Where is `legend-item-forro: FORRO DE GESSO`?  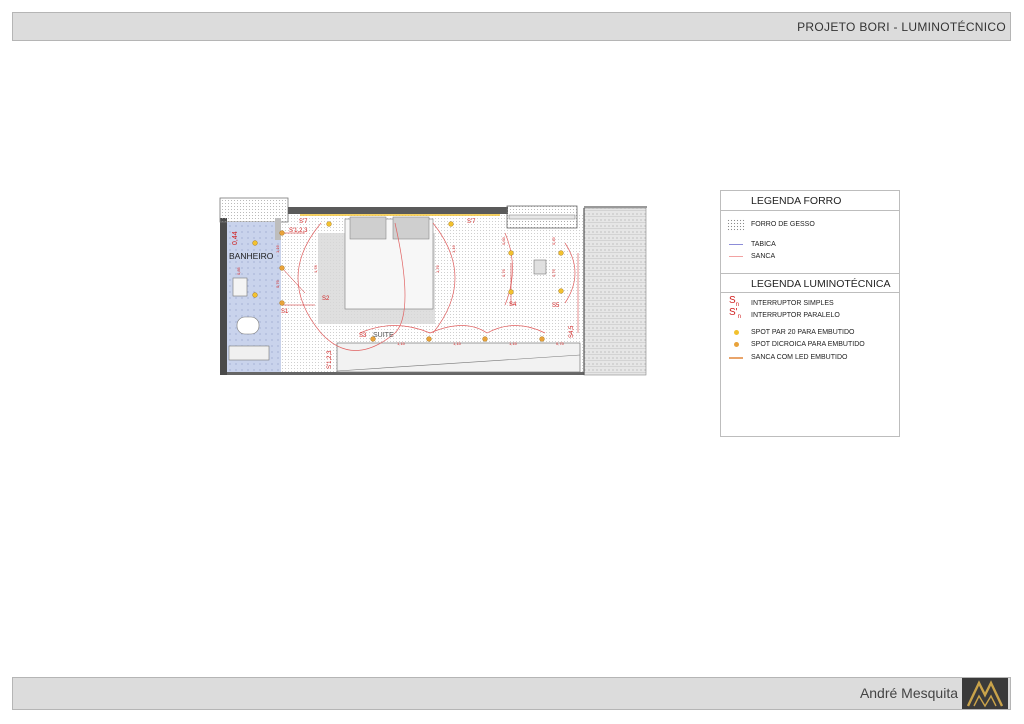
legend-item-forro: FORRO DE GESSO is located at coordinates (810, 225).